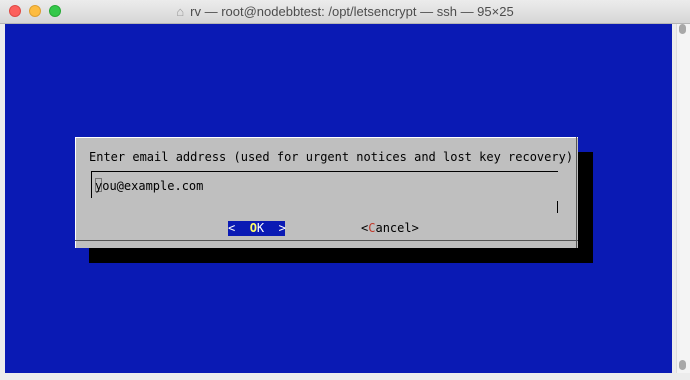 The image size is (690, 380). Describe the element at coordinates (683, 198) in the screenshot. I see `scrollbar` at that location.